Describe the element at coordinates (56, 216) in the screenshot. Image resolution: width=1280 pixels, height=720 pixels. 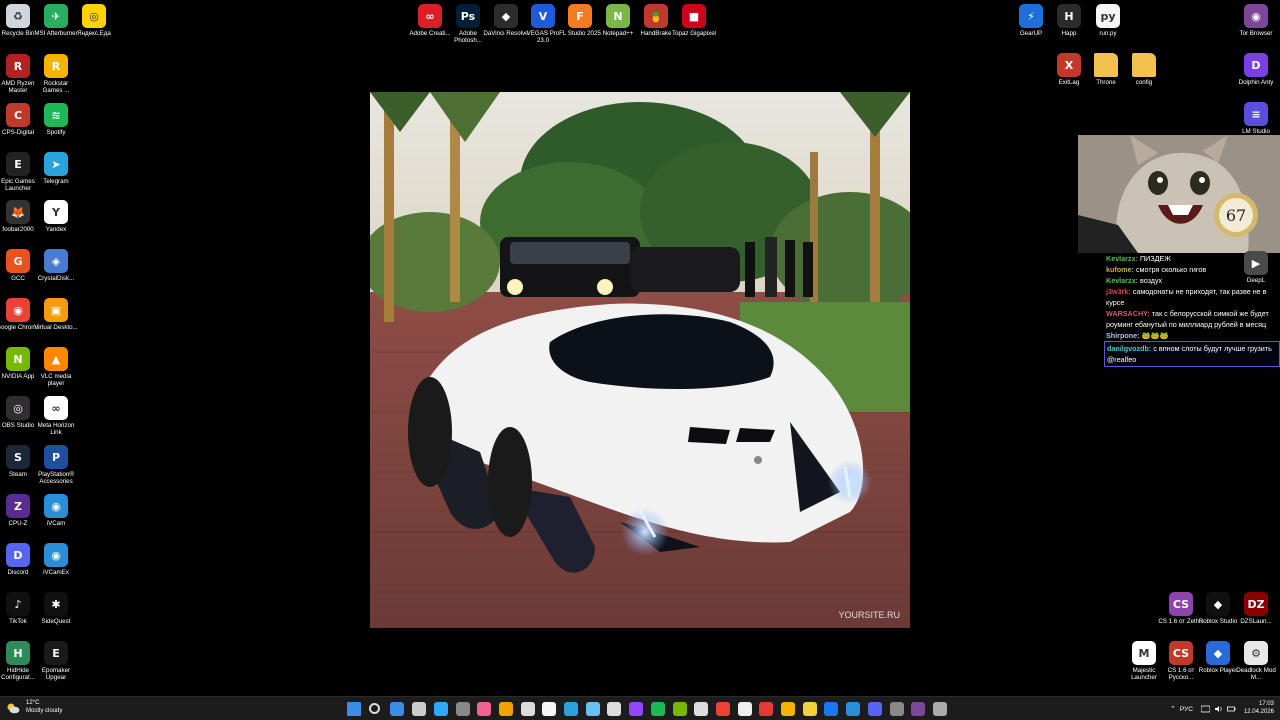
I see `desktop-icon-yandex-browser: Y Yandex` at that location.